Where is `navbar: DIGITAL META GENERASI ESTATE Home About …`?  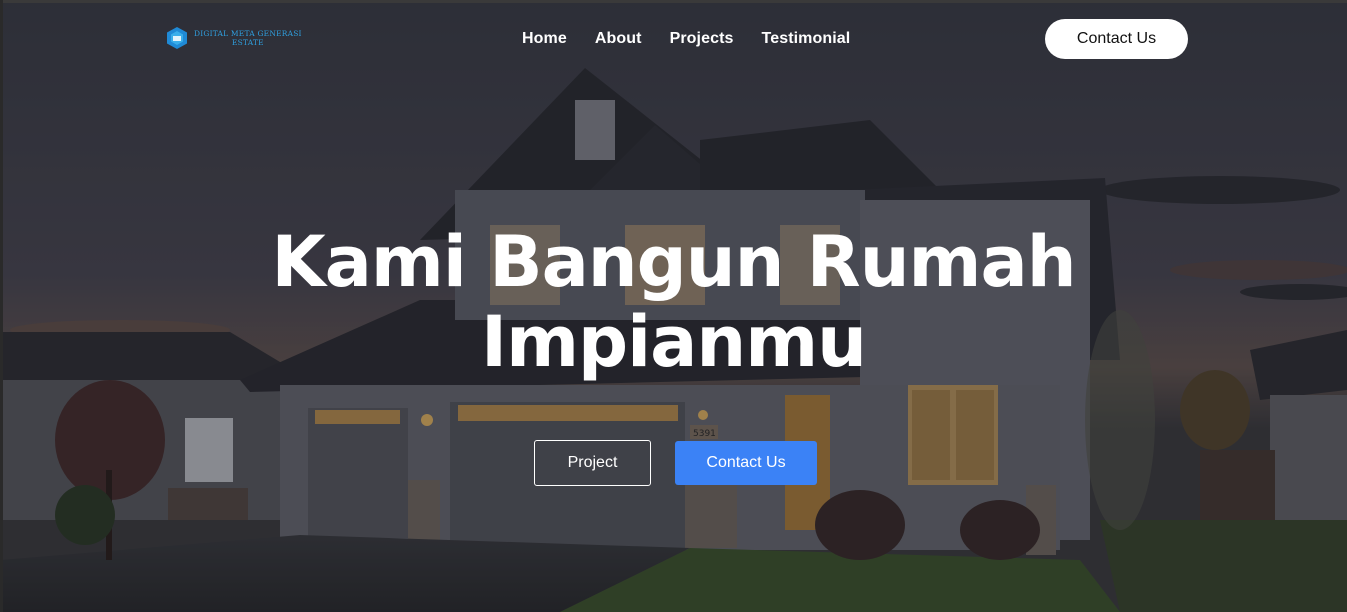
navbar: DIGITAL META GENERASI ESTATE Home About … is located at coordinates (673, 40).